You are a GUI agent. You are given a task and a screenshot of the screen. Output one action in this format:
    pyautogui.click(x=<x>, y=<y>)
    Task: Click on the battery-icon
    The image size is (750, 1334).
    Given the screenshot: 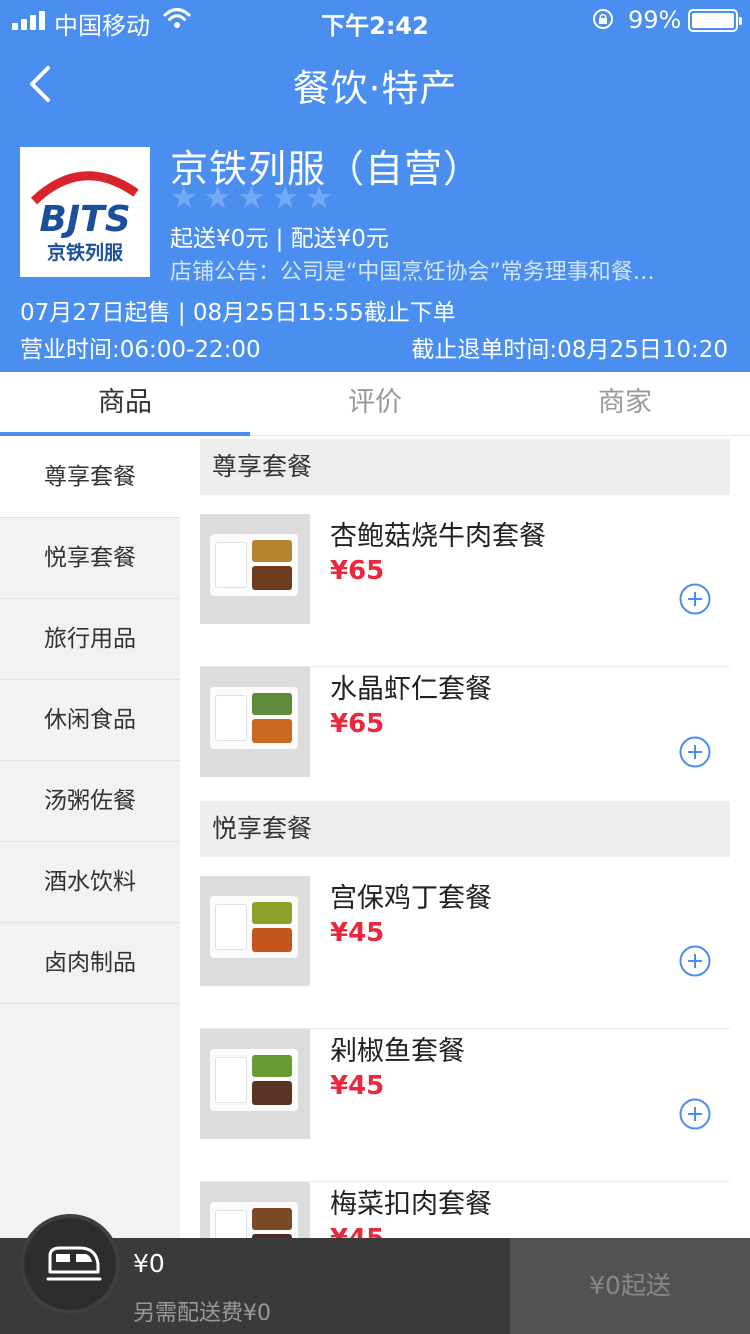 What is the action you would take?
    pyautogui.click(x=715, y=20)
    